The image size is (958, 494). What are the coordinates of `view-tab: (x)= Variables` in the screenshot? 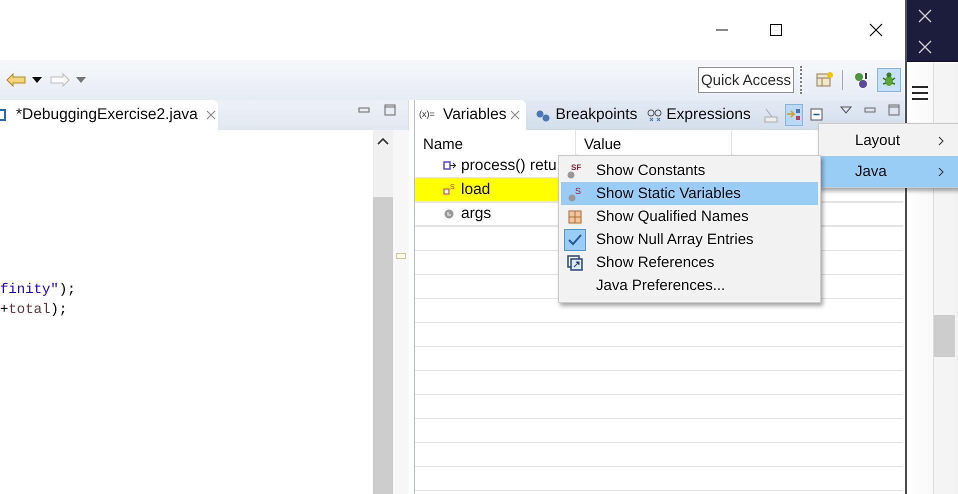 It's located at (470, 115).